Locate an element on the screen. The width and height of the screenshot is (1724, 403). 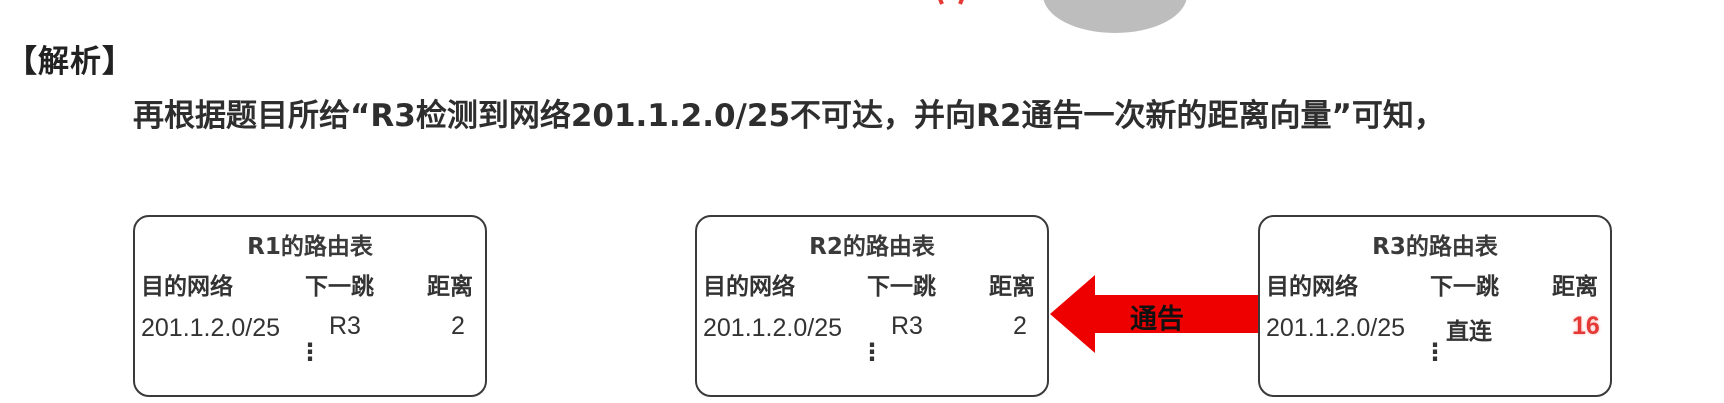
red-annotation-fragment is located at coordinates (951, 2).